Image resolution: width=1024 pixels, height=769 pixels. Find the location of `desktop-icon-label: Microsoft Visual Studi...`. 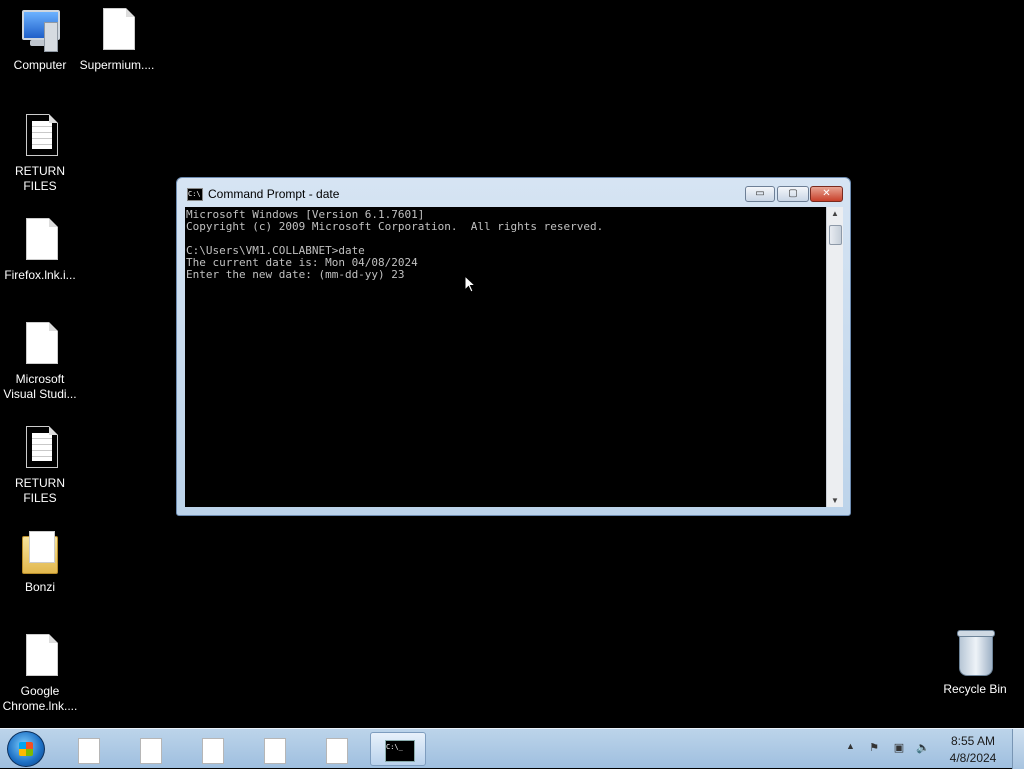

desktop-icon-label: Microsoft Visual Studi... is located at coordinates (40, 386).